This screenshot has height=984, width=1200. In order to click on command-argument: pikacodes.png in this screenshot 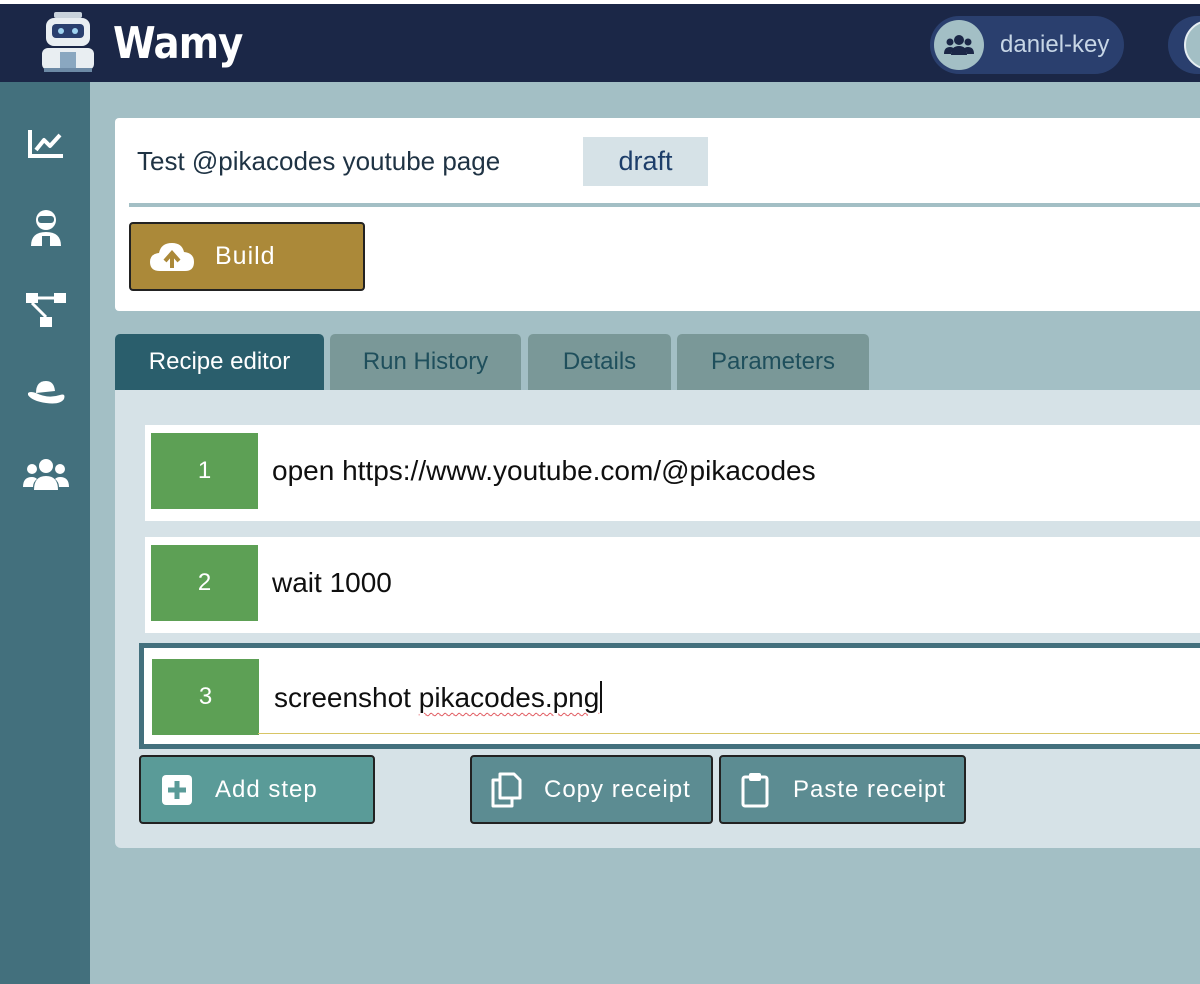, I will do `click(509, 697)`.